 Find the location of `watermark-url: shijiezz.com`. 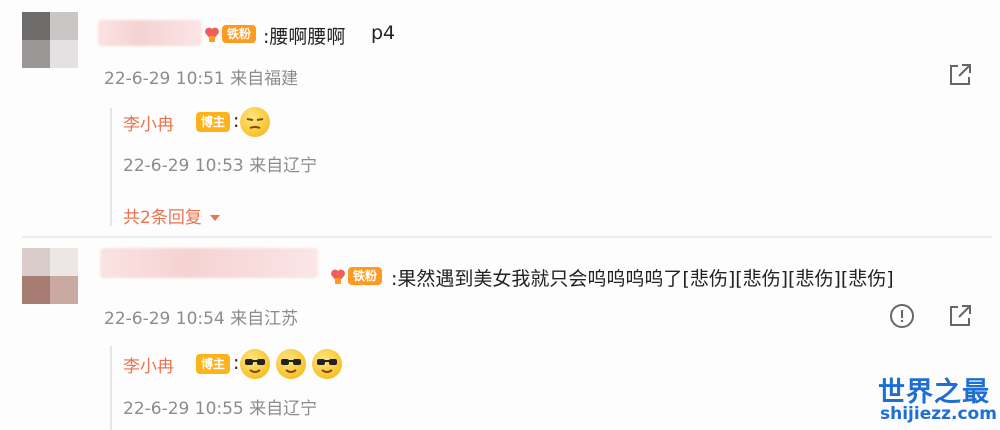

watermark-url: shijiezz.com is located at coordinates (938, 414).